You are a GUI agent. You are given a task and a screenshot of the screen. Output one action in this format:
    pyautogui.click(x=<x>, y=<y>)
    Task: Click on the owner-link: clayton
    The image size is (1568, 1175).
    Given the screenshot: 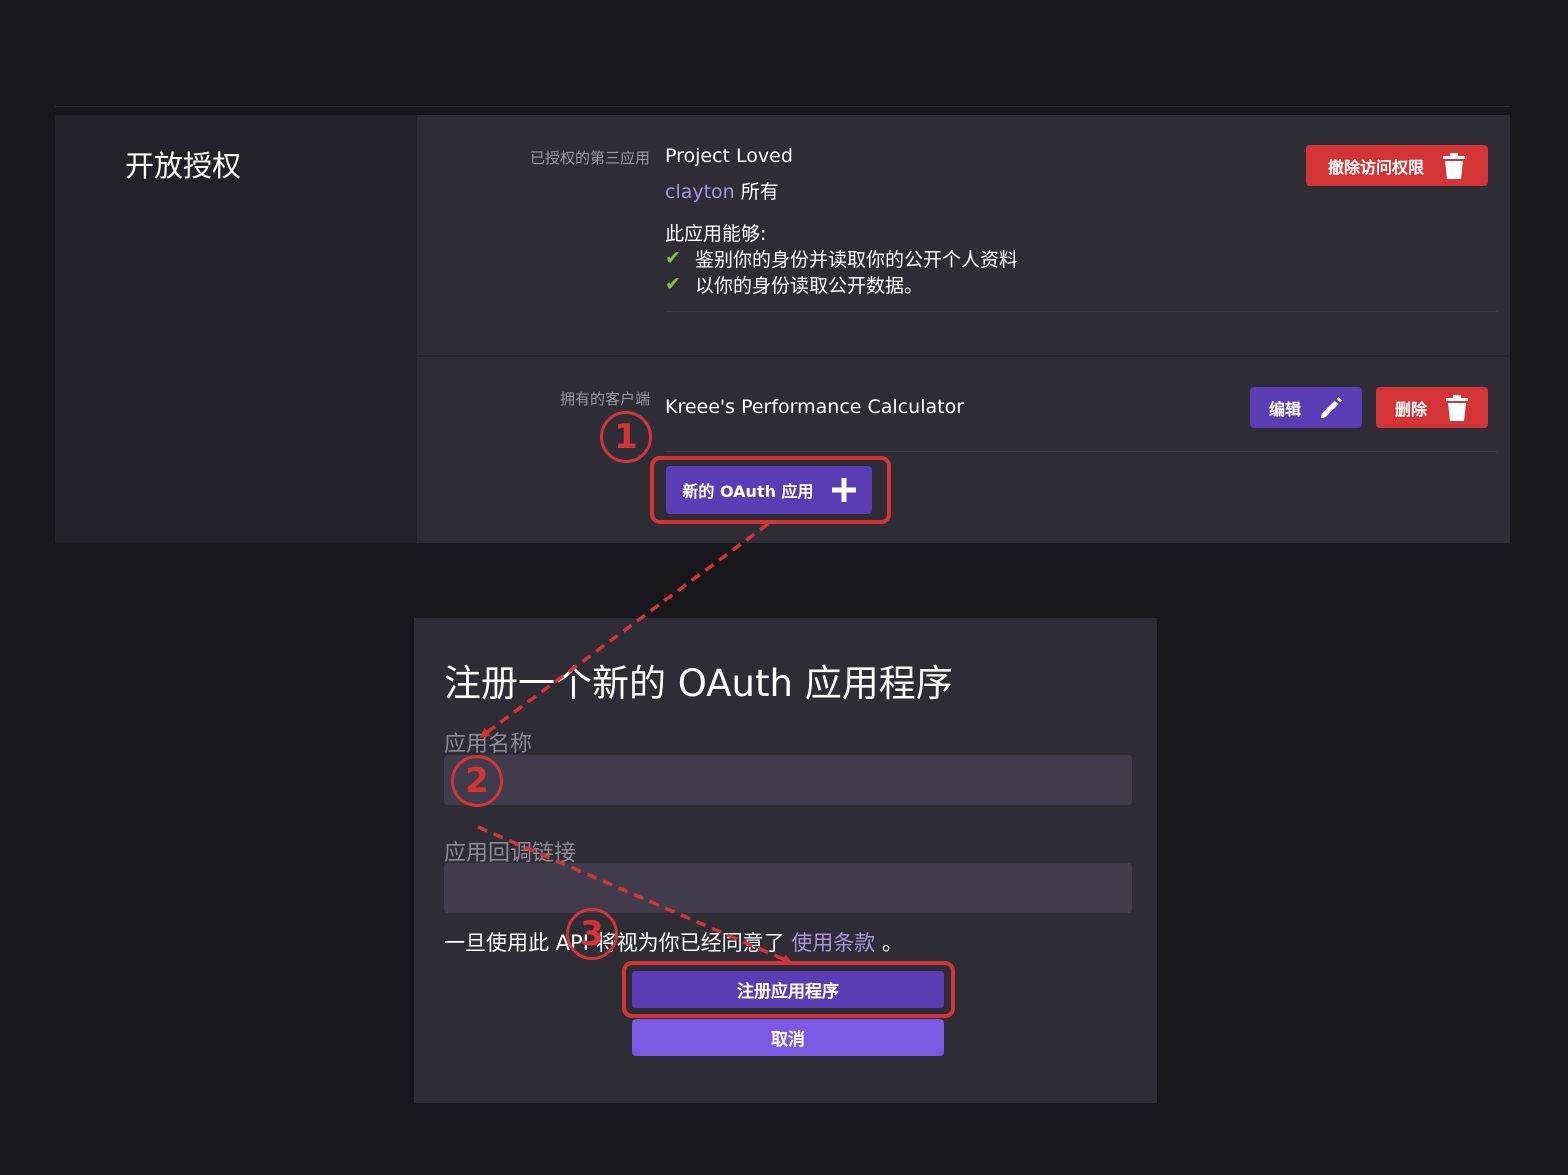 What is the action you would take?
    pyautogui.click(x=700, y=192)
    